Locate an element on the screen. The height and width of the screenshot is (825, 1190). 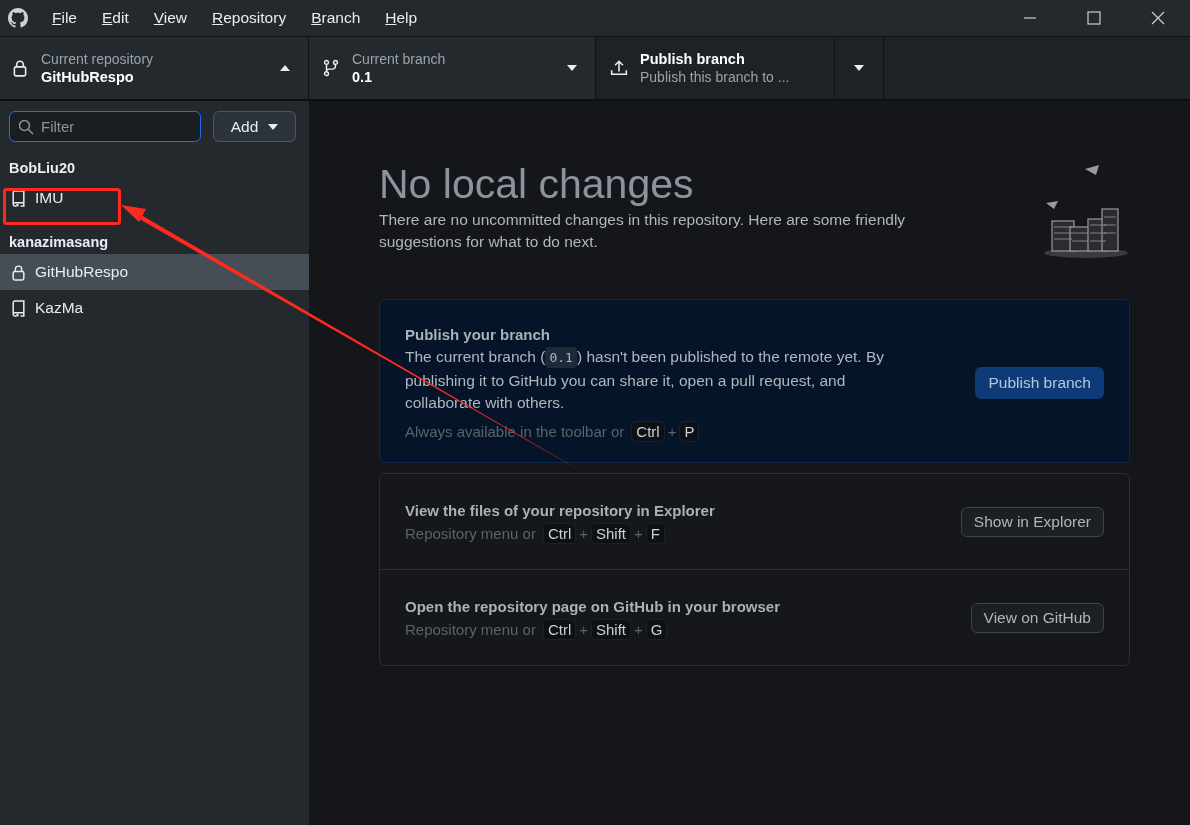
maximize-icon is located at coordinates (1094, 18).